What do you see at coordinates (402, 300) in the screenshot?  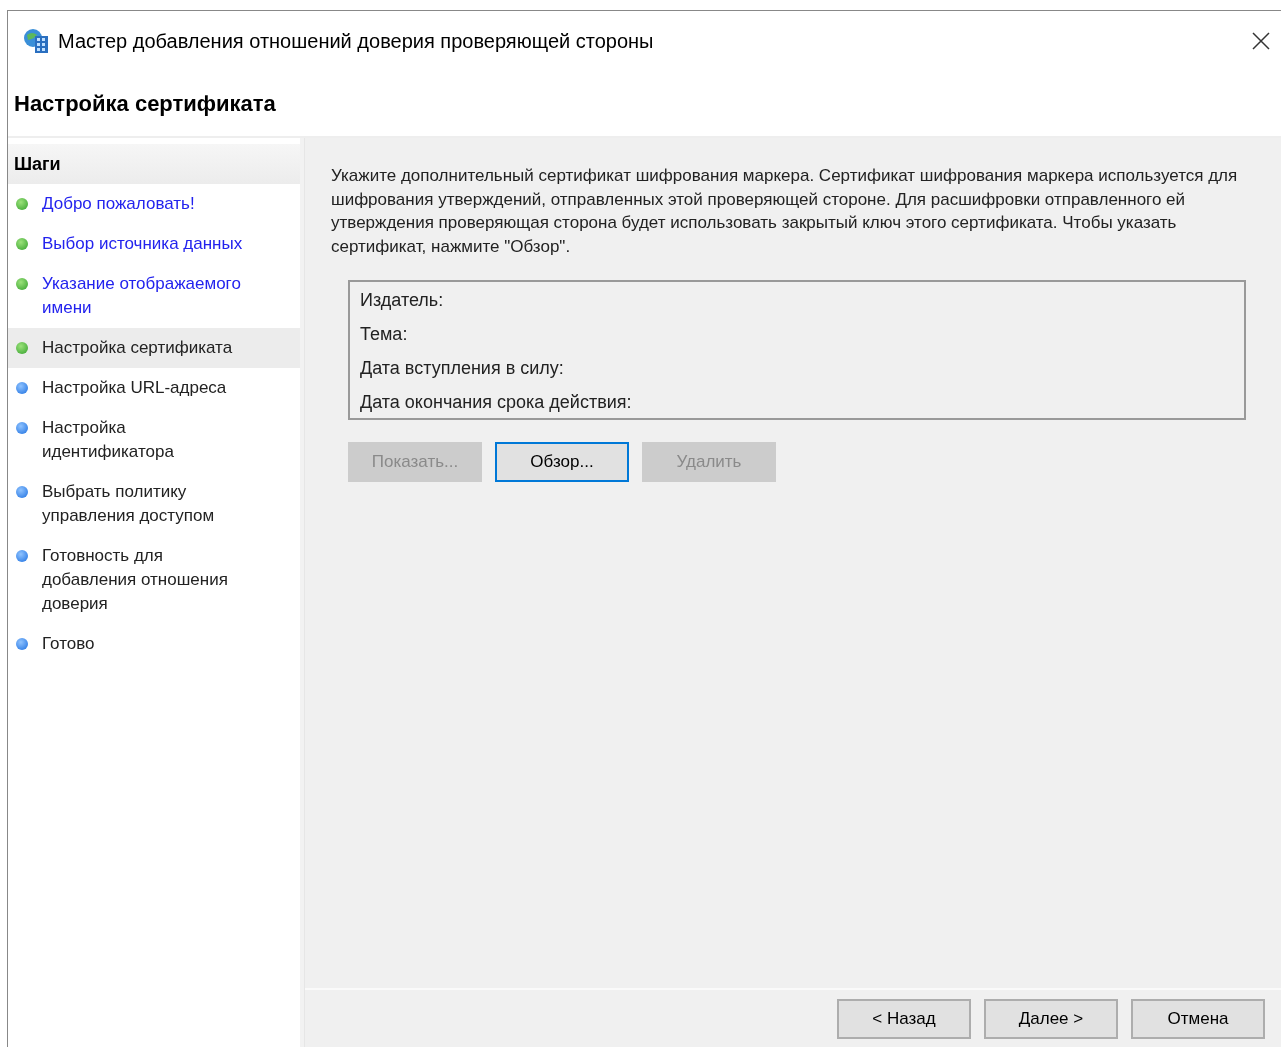 I see `field-label: Издатель:` at bounding box center [402, 300].